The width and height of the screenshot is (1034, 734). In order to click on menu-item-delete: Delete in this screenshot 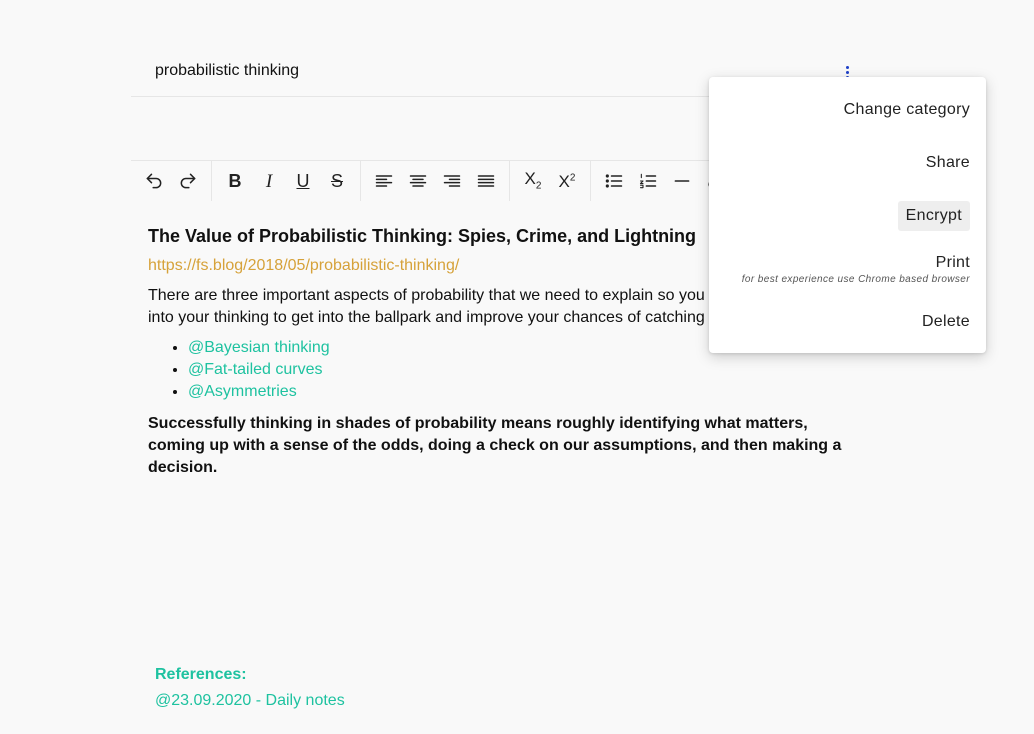, I will do `click(946, 322)`.